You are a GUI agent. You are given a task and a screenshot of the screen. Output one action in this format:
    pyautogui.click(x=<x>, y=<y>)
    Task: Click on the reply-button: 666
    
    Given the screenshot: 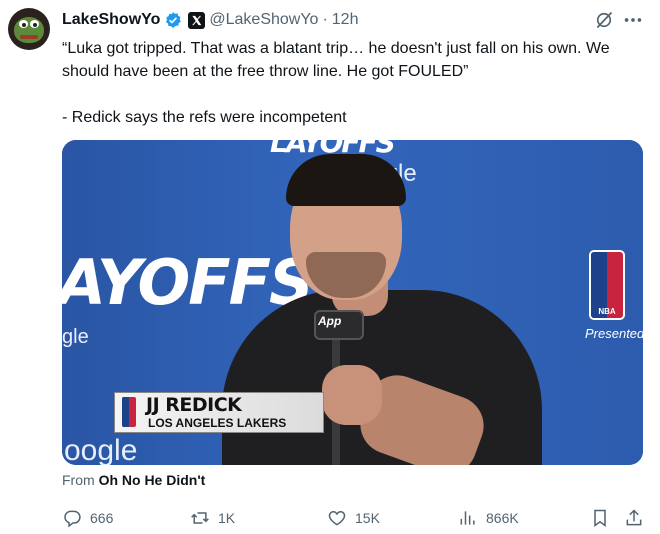 What is the action you would take?
    pyautogui.click(x=87, y=518)
    